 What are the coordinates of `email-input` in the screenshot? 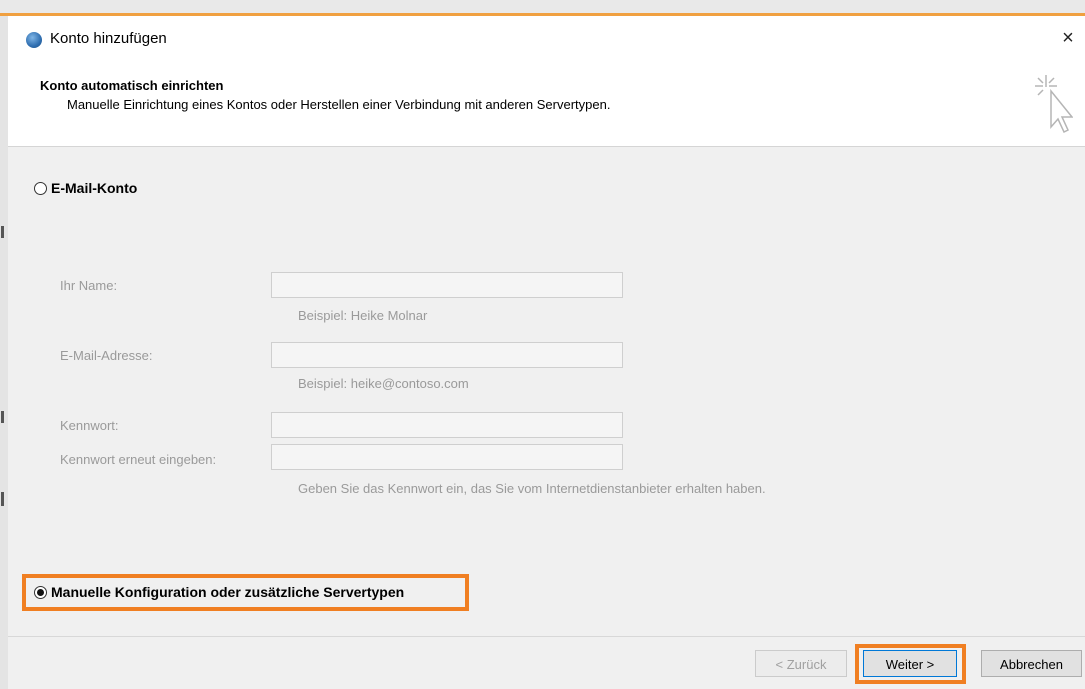 It's located at (447, 355).